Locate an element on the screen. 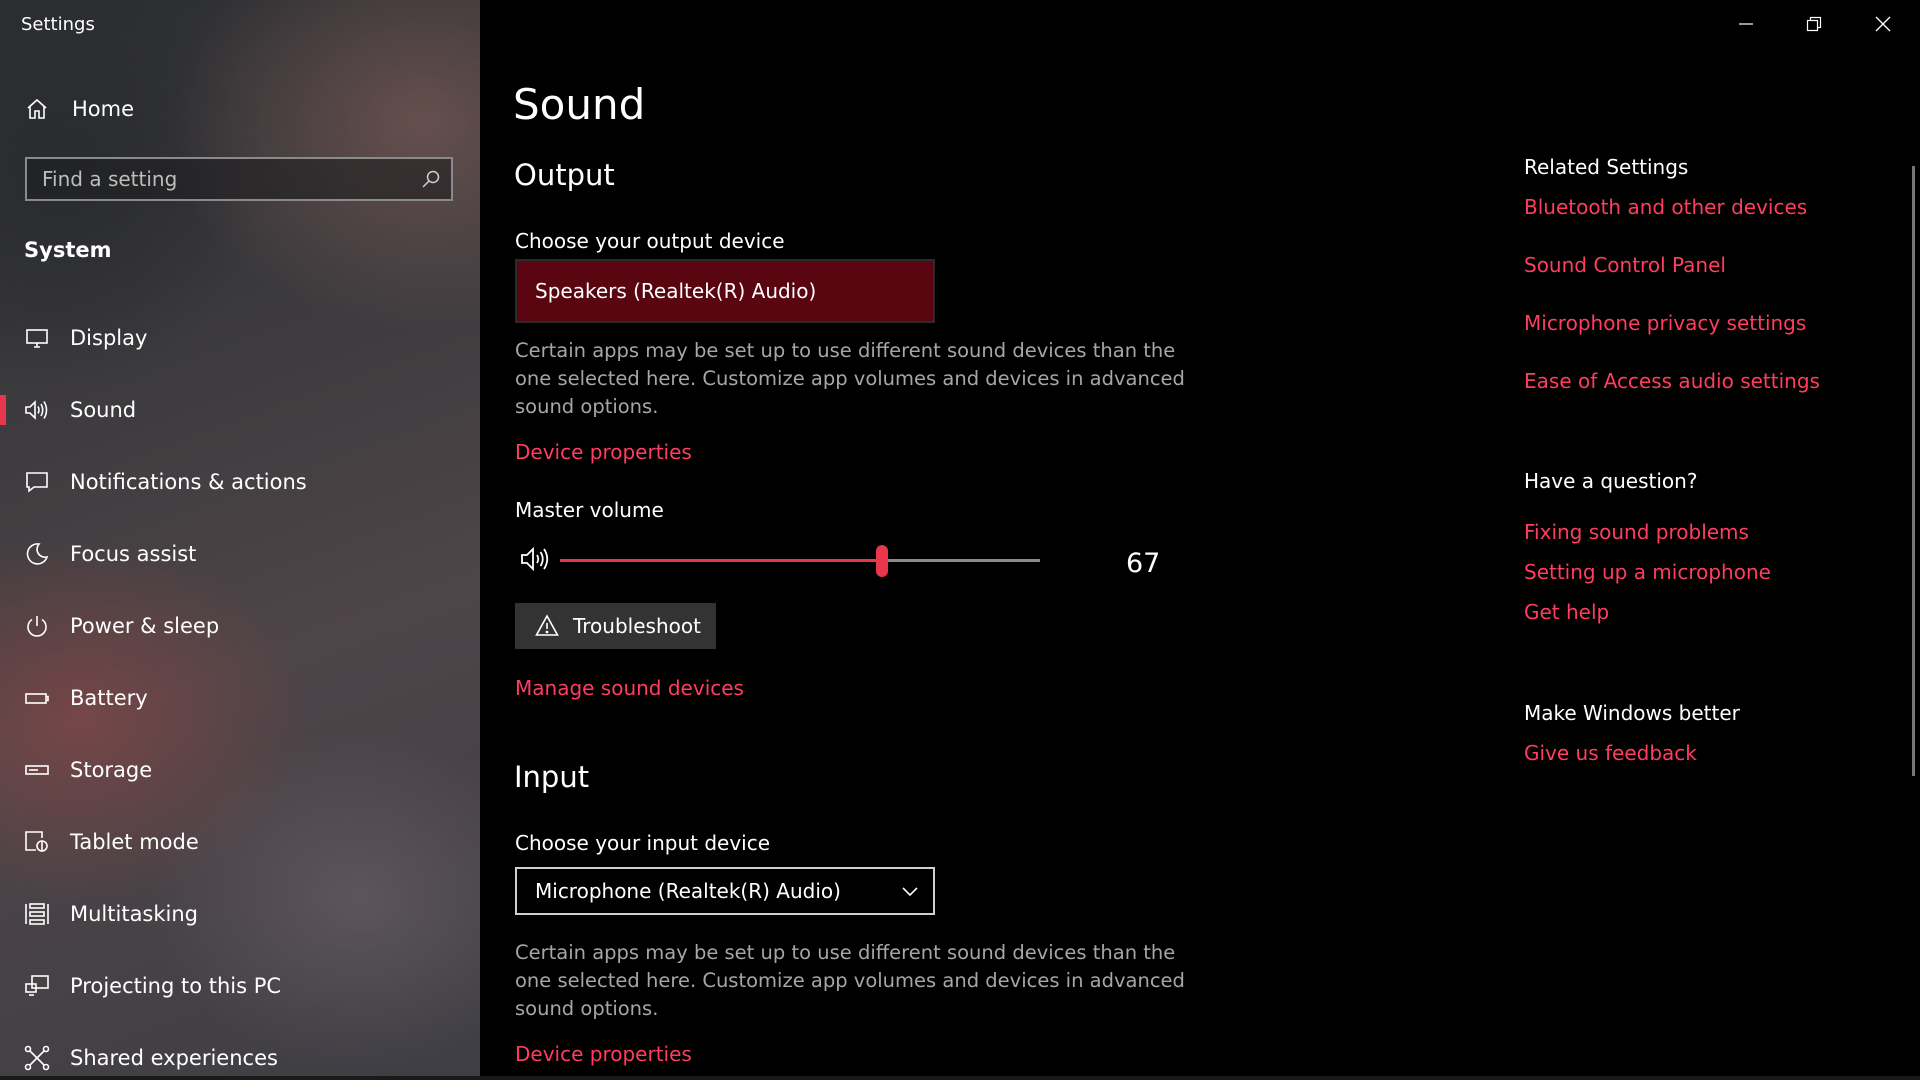 Image resolution: width=1920 pixels, height=1080 pixels. restore-button is located at coordinates (1814, 24).